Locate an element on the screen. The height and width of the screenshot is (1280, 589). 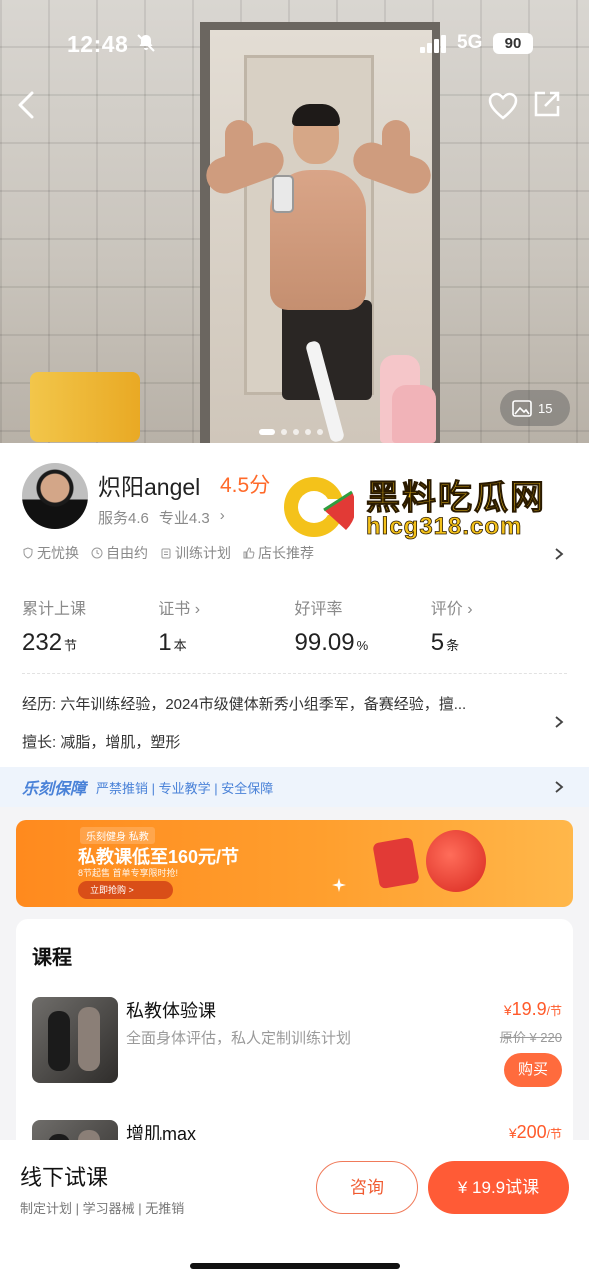
stat-value: 99.09 is located at coordinates (324, 642).